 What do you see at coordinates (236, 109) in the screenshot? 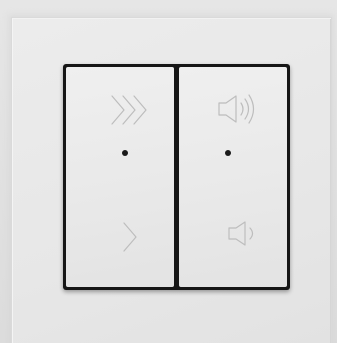
I see `volume-up-icon` at bounding box center [236, 109].